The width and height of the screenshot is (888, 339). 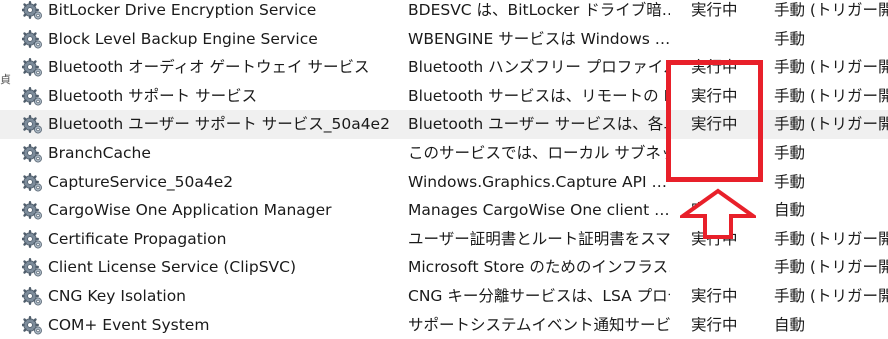 What do you see at coordinates (153, 95) in the screenshot?
I see `service-name: Bluetooth サポート サービス` at bounding box center [153, 95].